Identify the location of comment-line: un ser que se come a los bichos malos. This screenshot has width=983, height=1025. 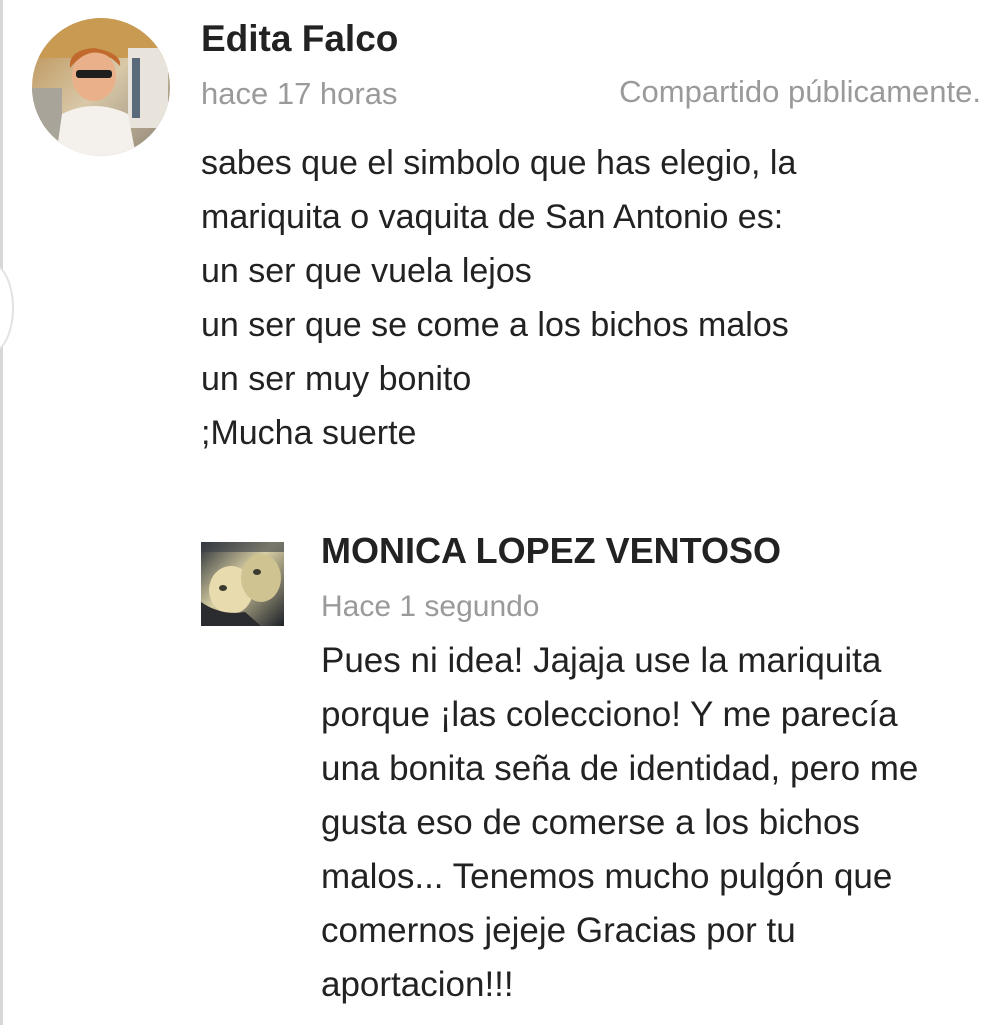
(495, 325).